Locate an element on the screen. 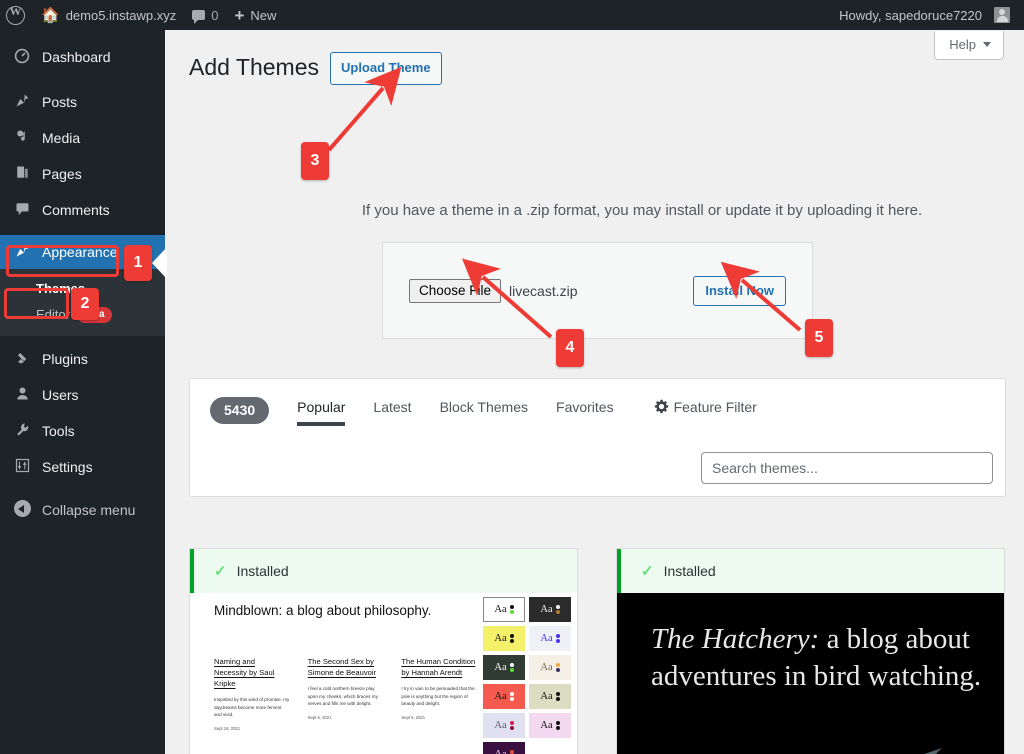  sidebar-item-label: Users is located at coordinates (60, 395).